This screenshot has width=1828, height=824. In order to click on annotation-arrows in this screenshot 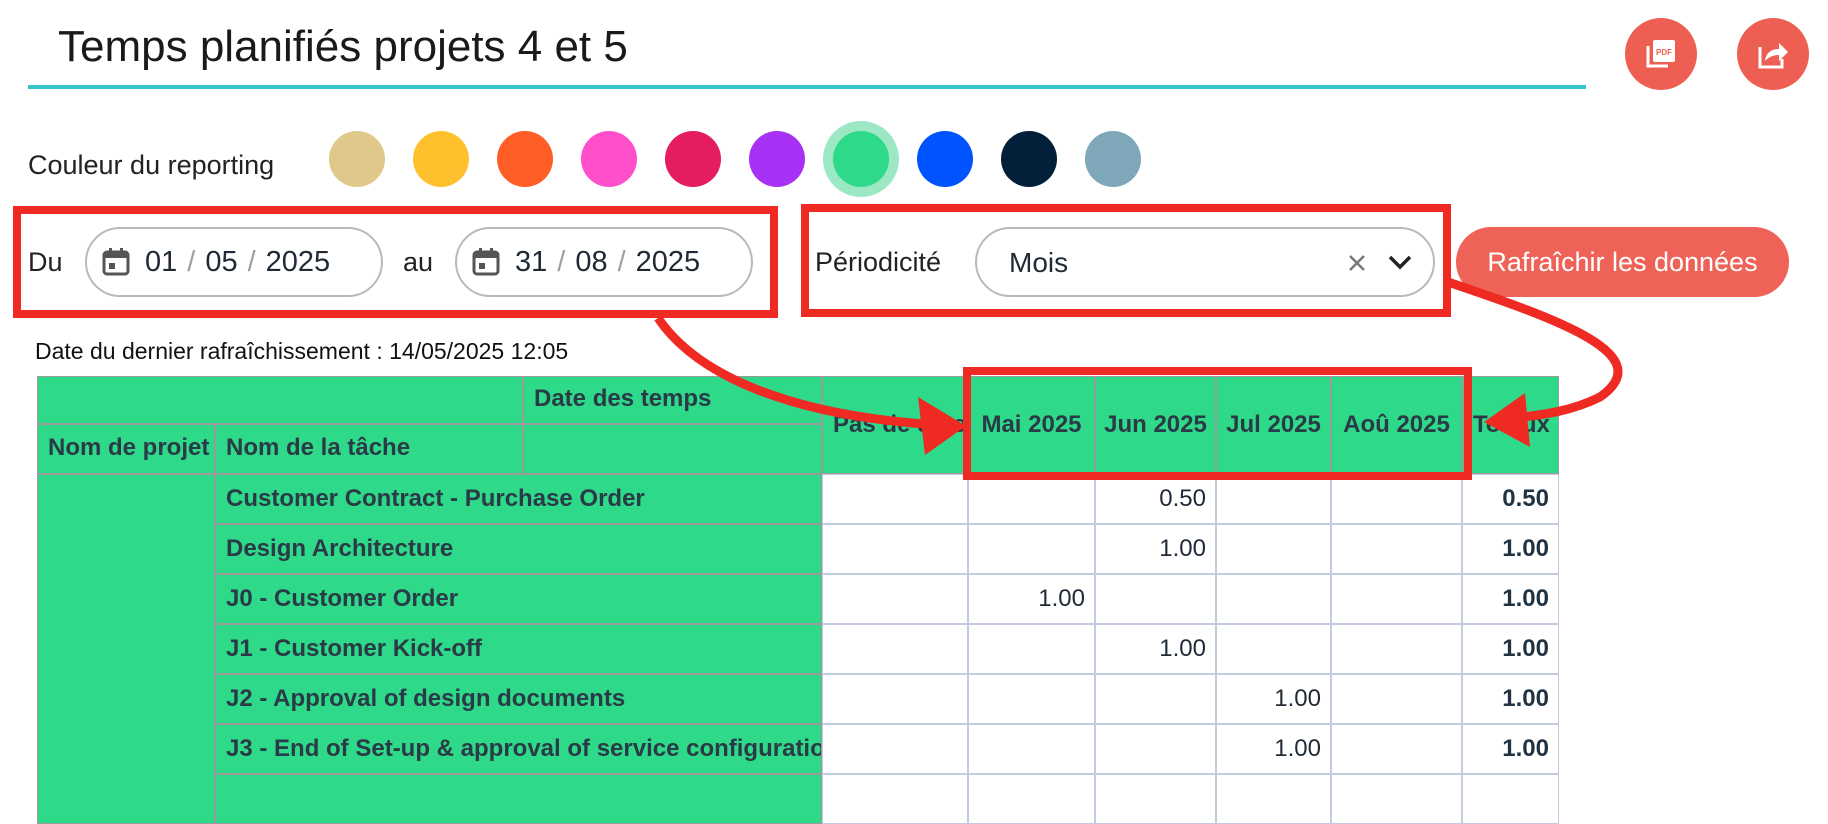, I will do `click(1138, 366)`.